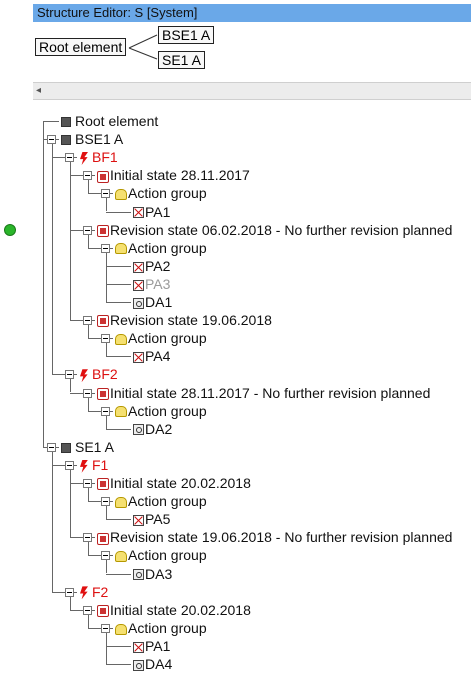  What do you see at coordinates (173, 175) in the screenshot?
I see `tree-row: Initial state 28.11.2017` at bounding box center [173, 175].